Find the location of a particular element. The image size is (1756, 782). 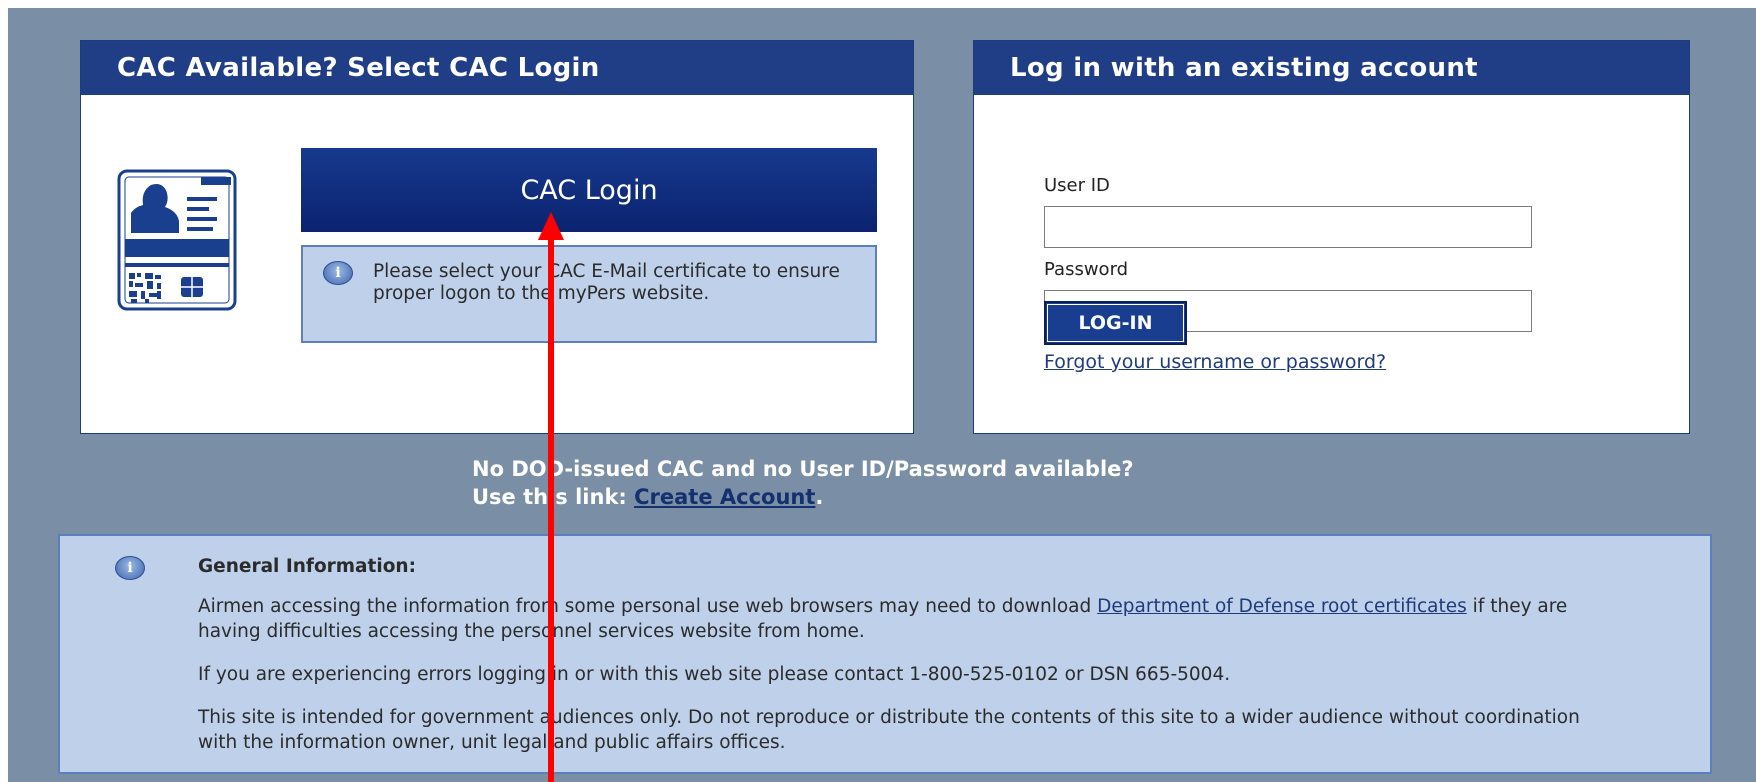

no-cac-line2: Use this link: Create Account. is located at coordinates (803, 497).